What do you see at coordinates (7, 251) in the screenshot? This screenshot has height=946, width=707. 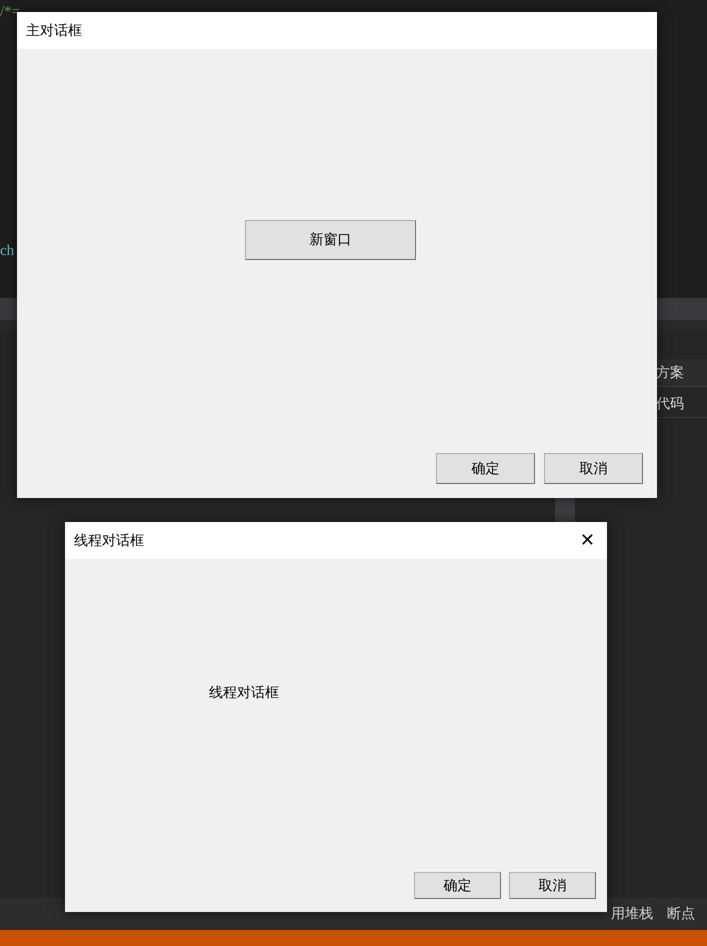 I see `code-text: ch` at bounding box center [7, 251].